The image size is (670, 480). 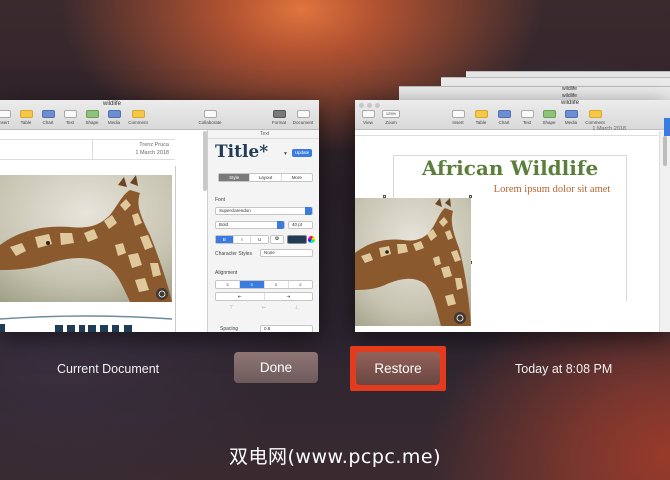 I want to click on align-justify-button: ≡, so click(x=300, y=284).